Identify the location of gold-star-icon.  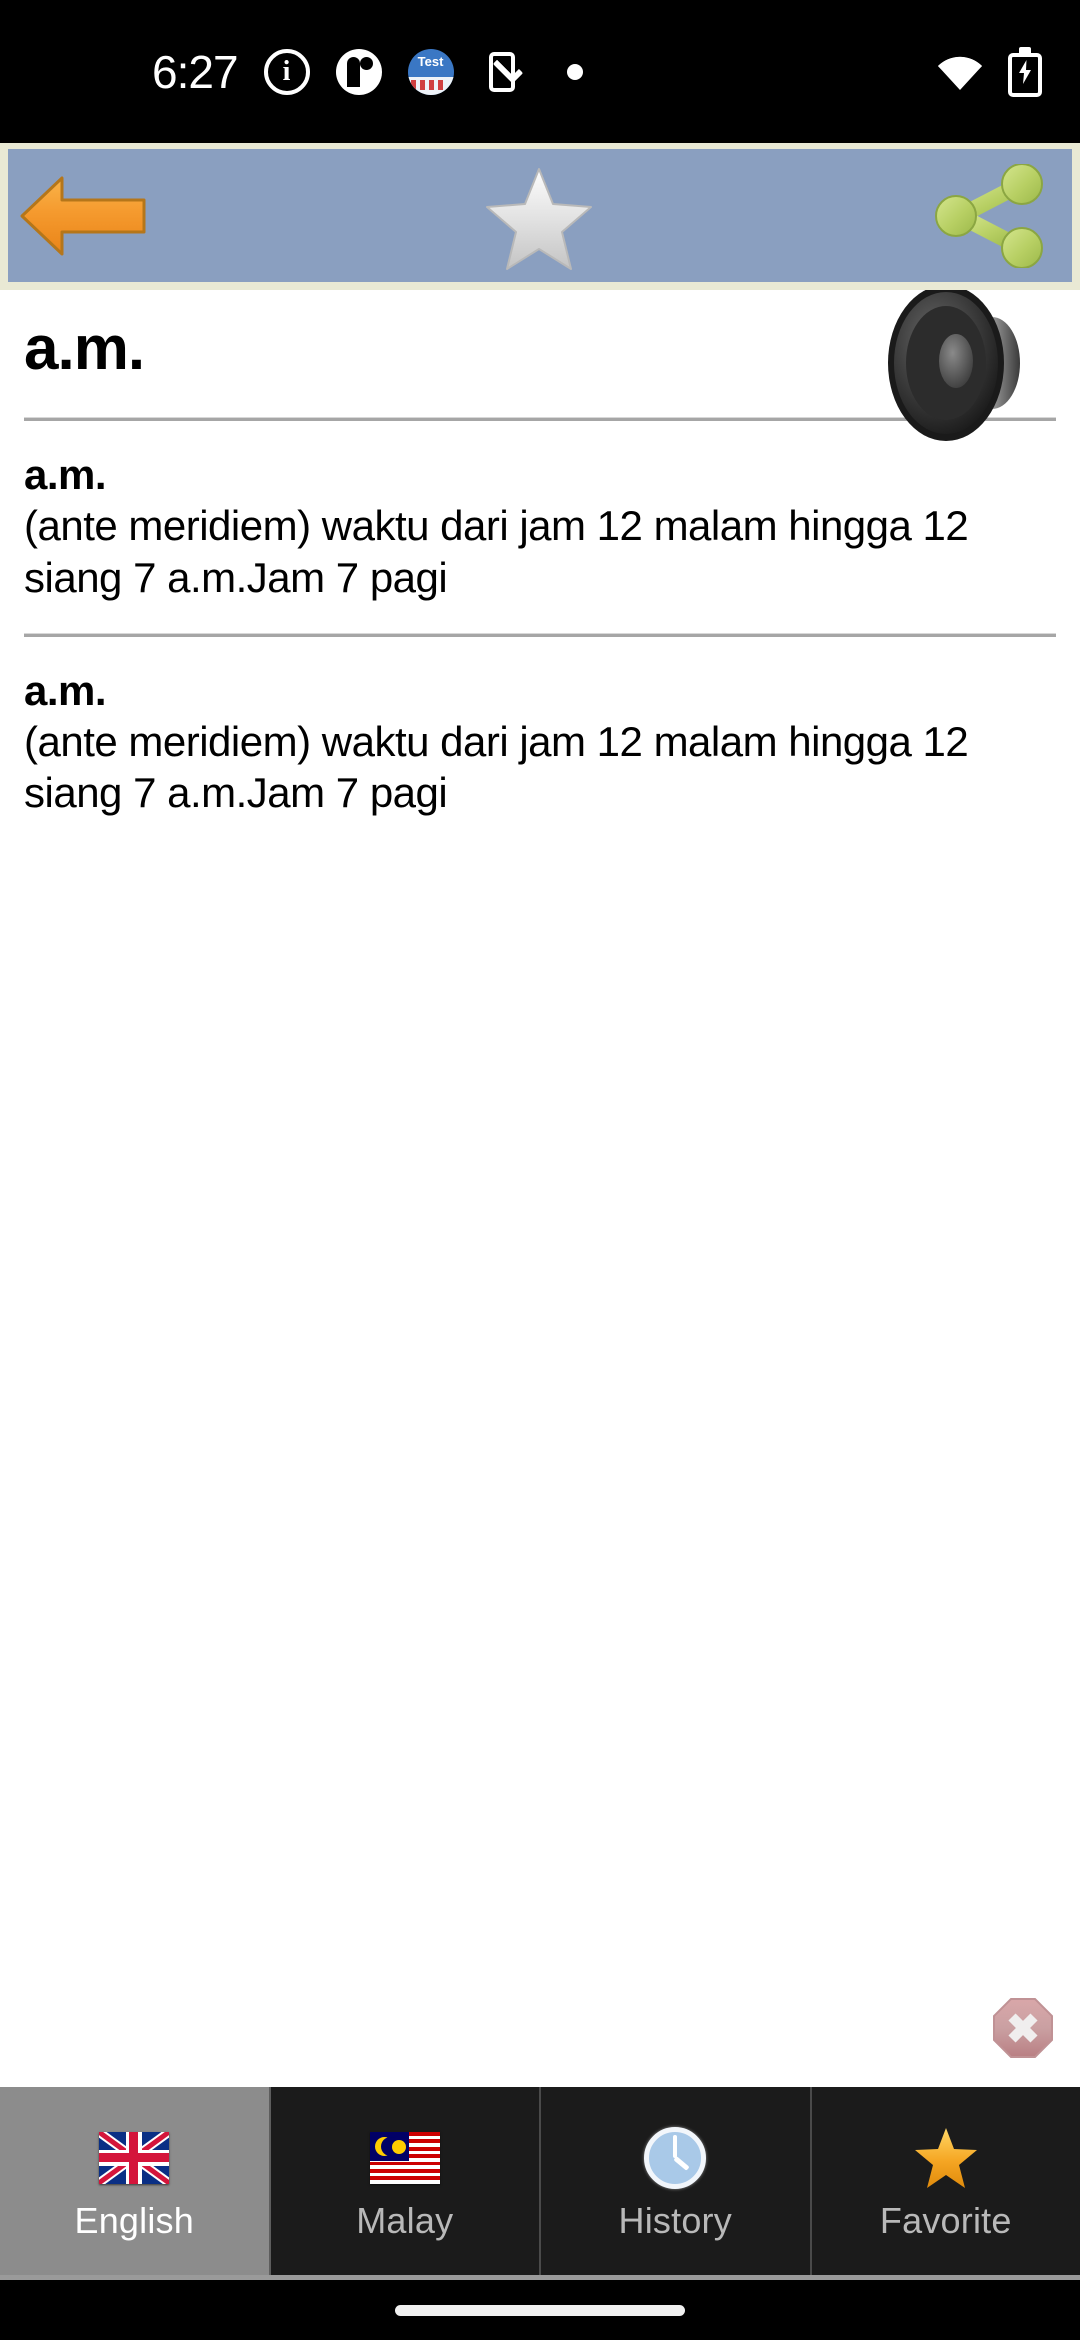
(946, 2158).